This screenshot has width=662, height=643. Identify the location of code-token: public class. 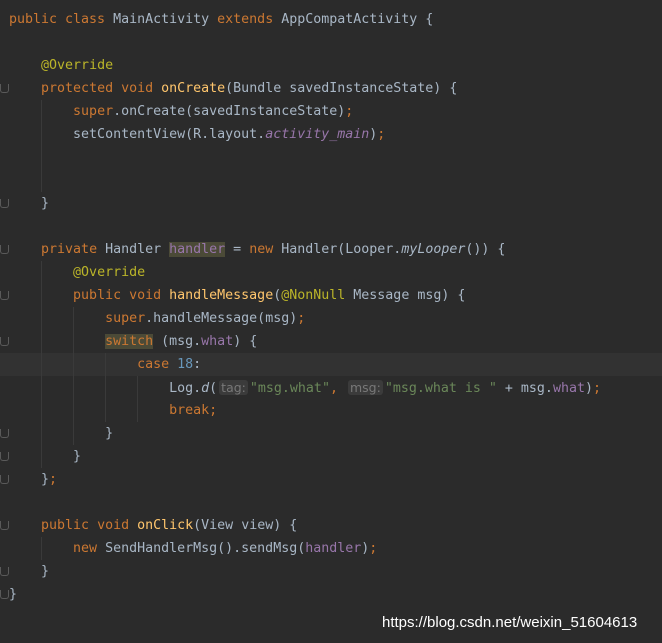
(61, 19).